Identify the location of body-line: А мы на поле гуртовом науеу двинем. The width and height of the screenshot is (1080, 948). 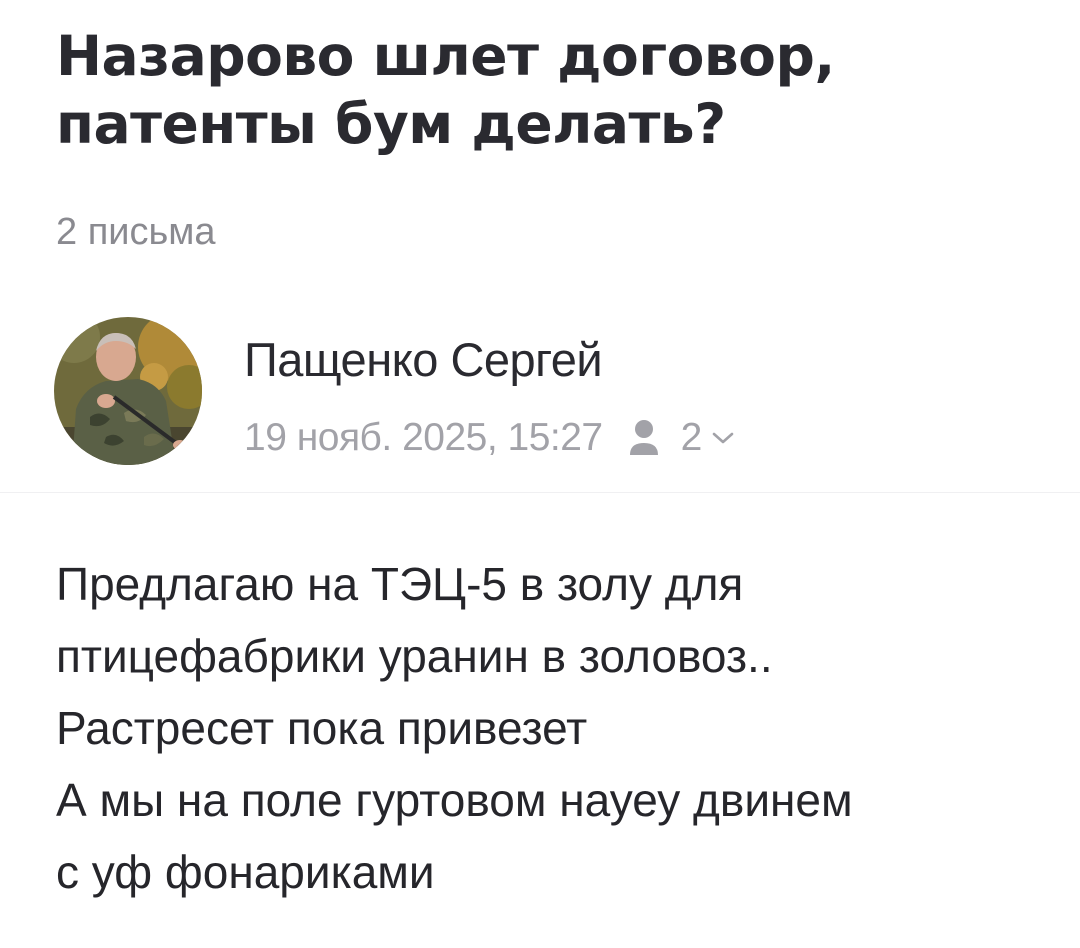
(454, 800).